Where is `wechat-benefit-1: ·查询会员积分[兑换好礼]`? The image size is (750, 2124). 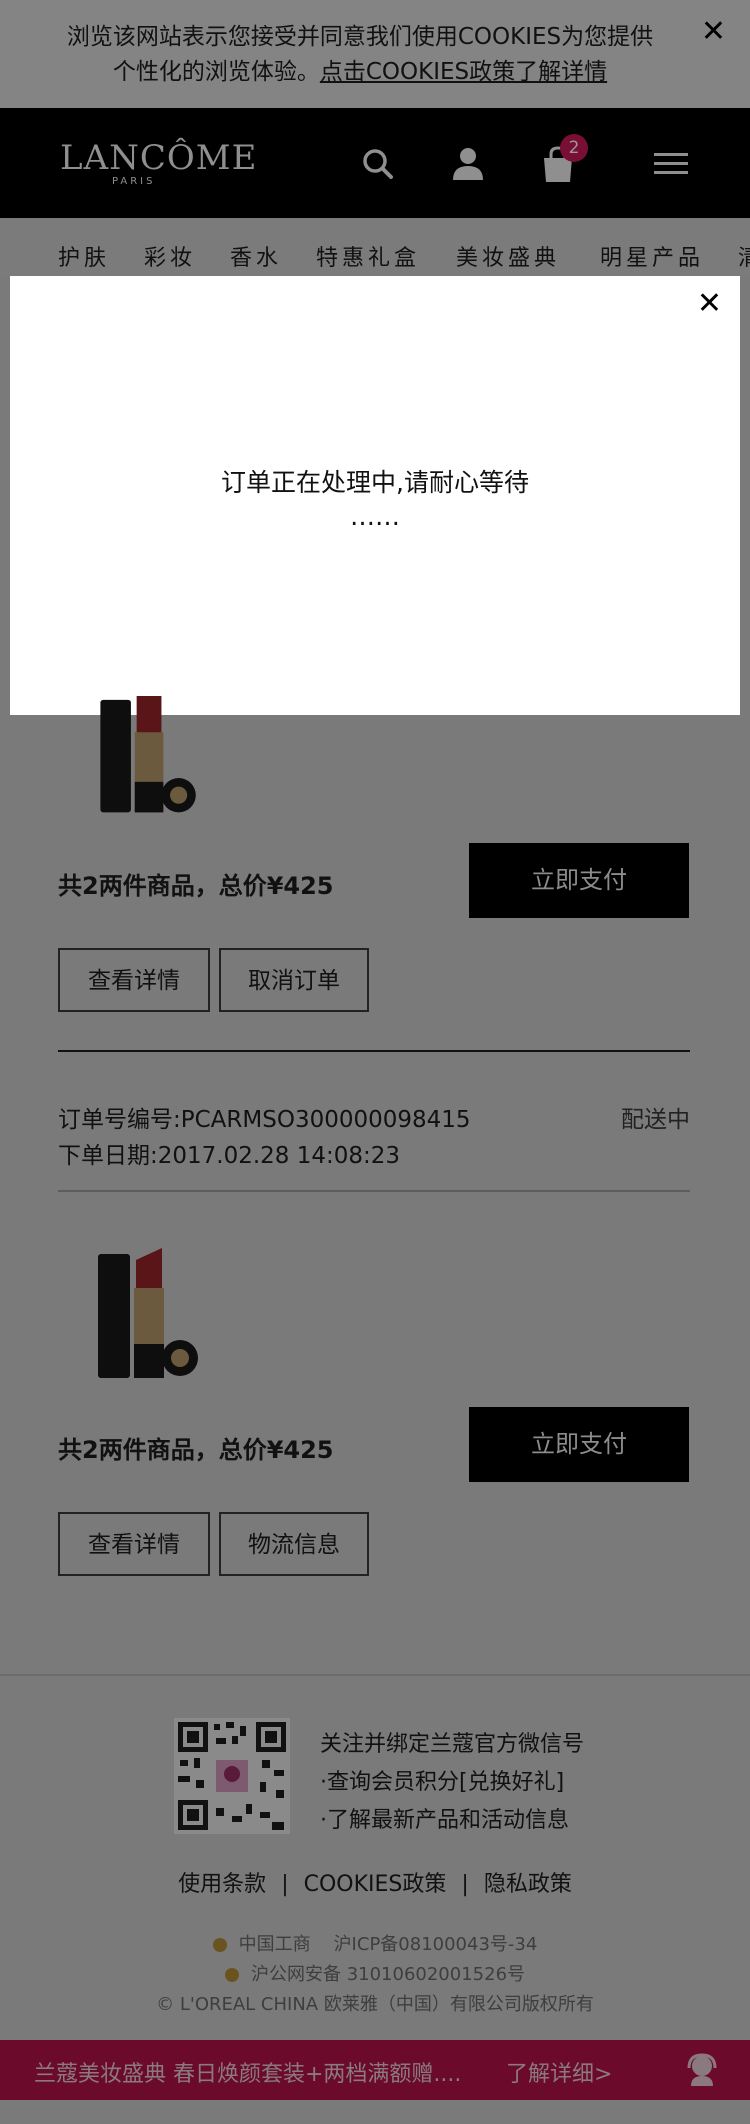
wechat-benefit-1: ·查询会员积分[兑换好礼] is located at coordinates (442, 1782).